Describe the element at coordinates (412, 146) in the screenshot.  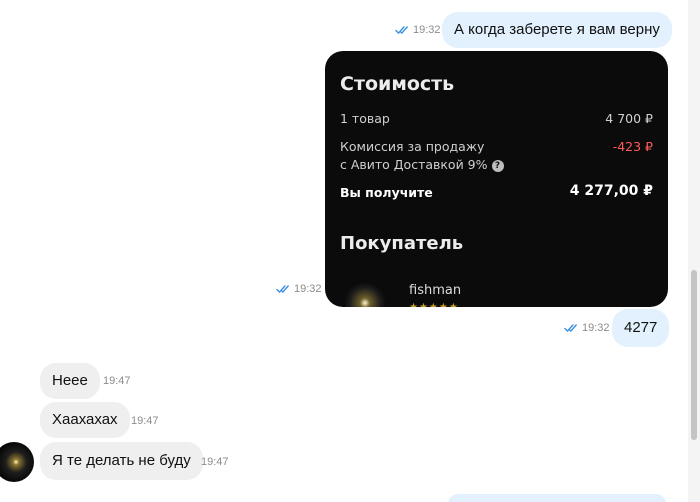
I see `image-commission-label-1: Комиссия за продажу` at that location.